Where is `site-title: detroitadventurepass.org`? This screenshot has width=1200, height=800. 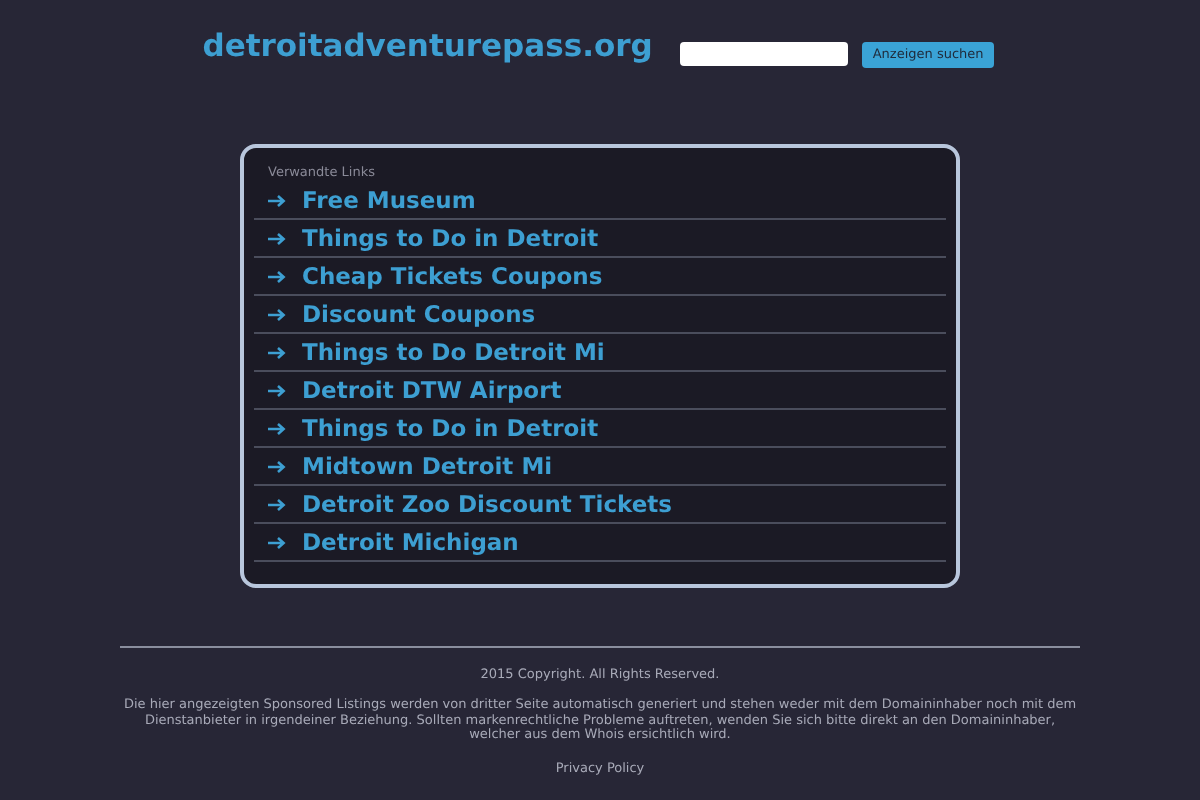
site-title: detroitadventurepass.org is located at coordinates (427, 46).